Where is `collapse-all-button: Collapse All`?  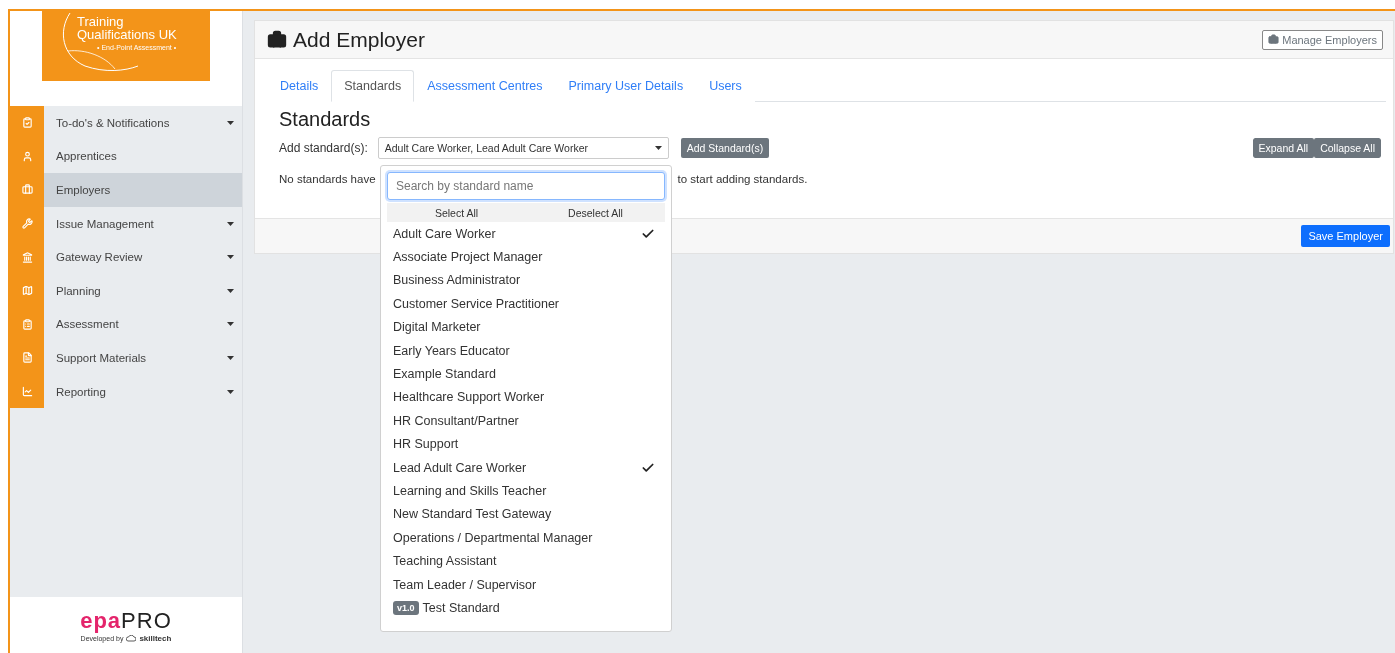
collapse-all-button: Collapse All is located at coordinates (1347, 148).